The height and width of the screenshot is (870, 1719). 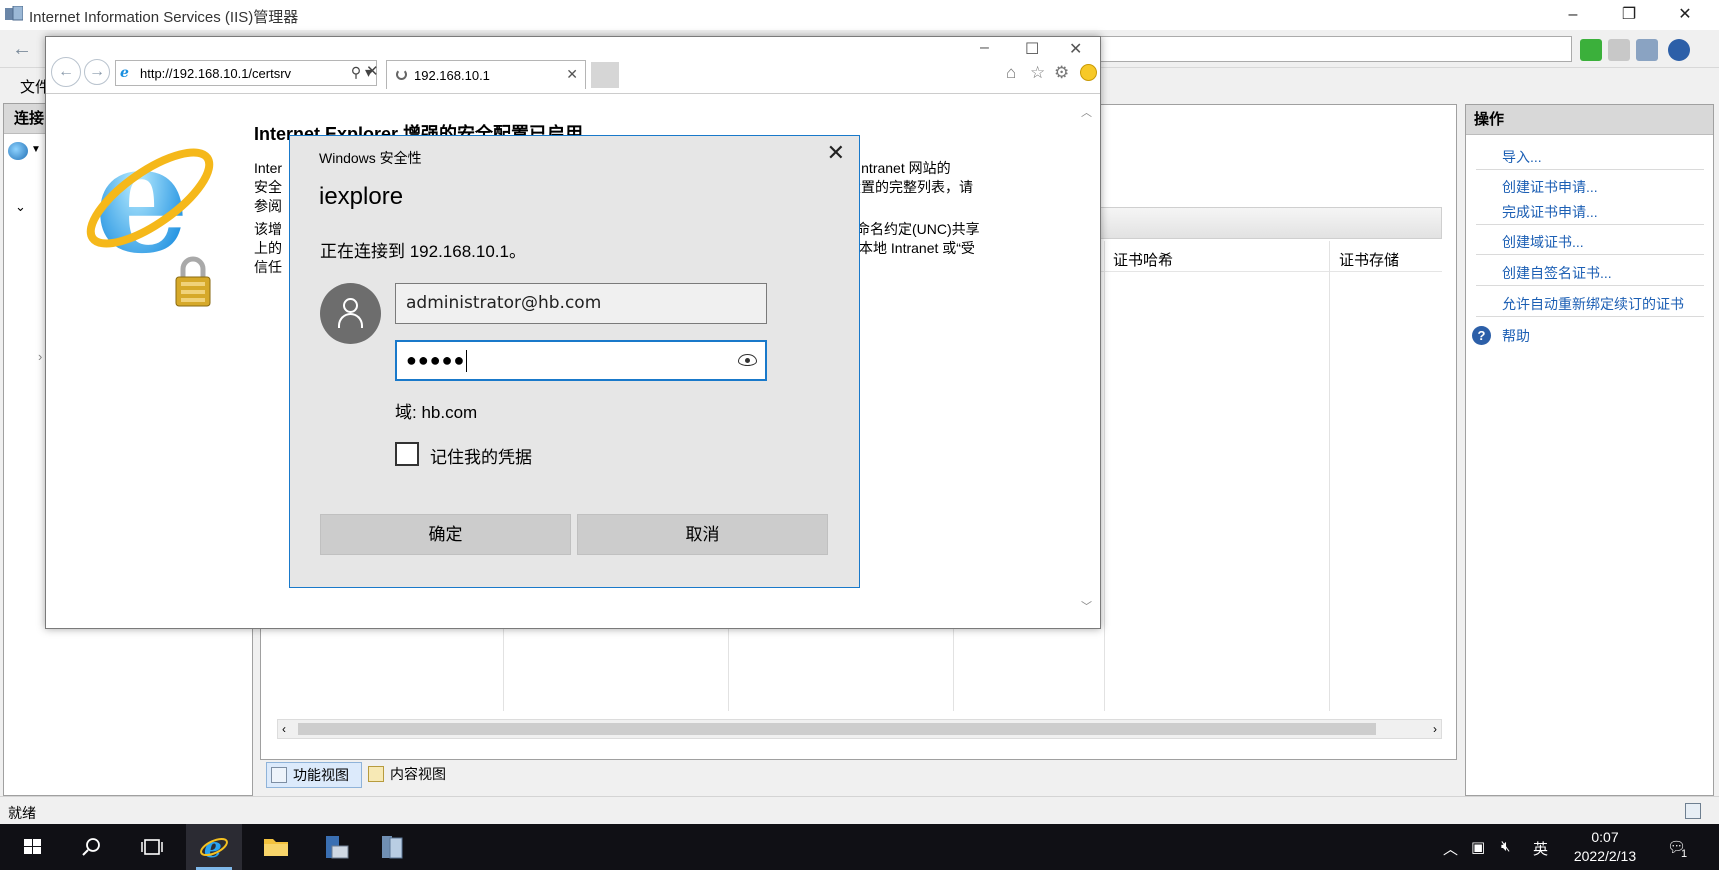 I want to click on actions-header: 操作, so click(x=1589, y=120).